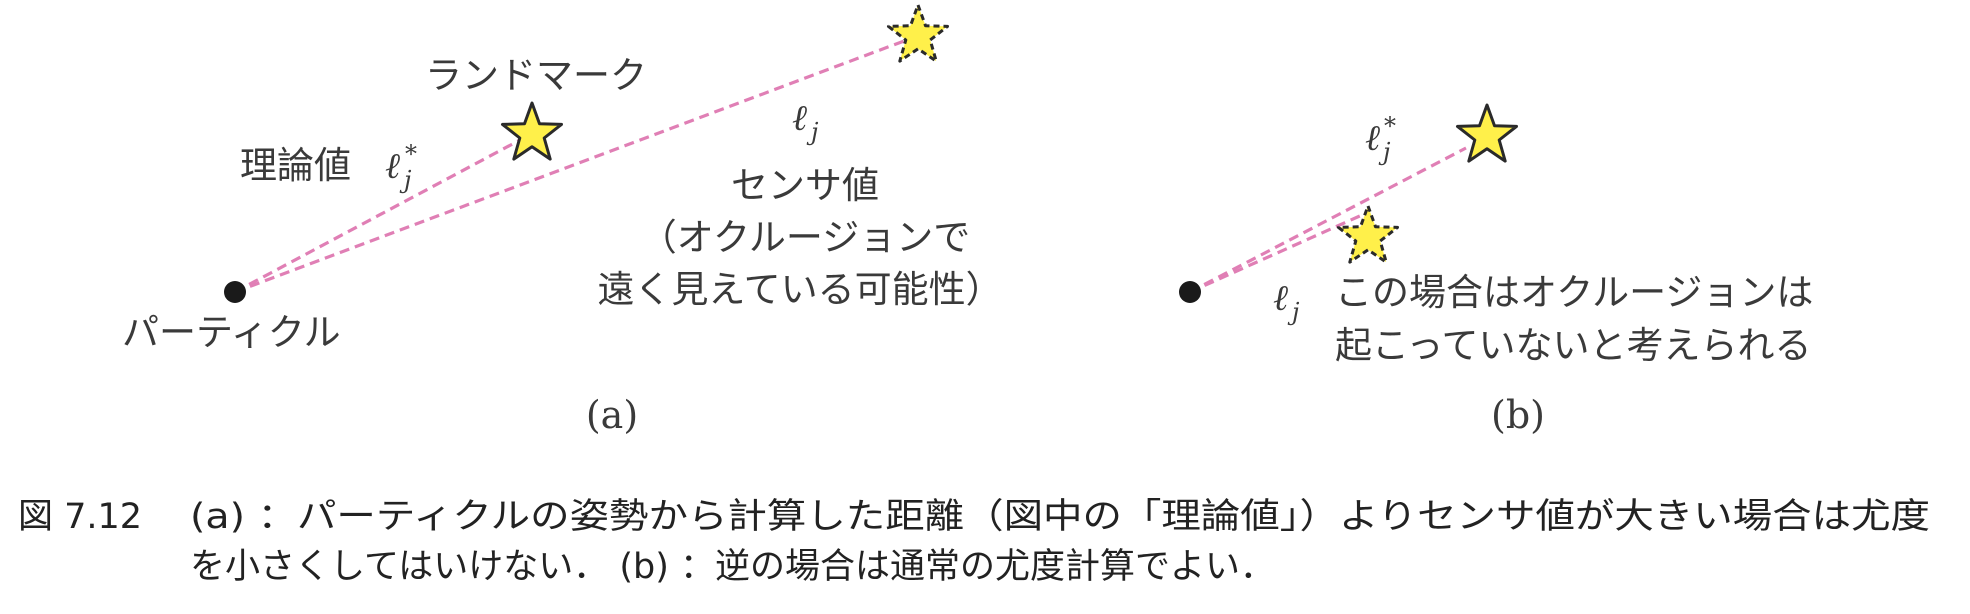  I want to click on caption-line-2: を小さくしてはいけない． (b) ：逆の場合は通常の尤度計算でよい．, so click(732, 567).